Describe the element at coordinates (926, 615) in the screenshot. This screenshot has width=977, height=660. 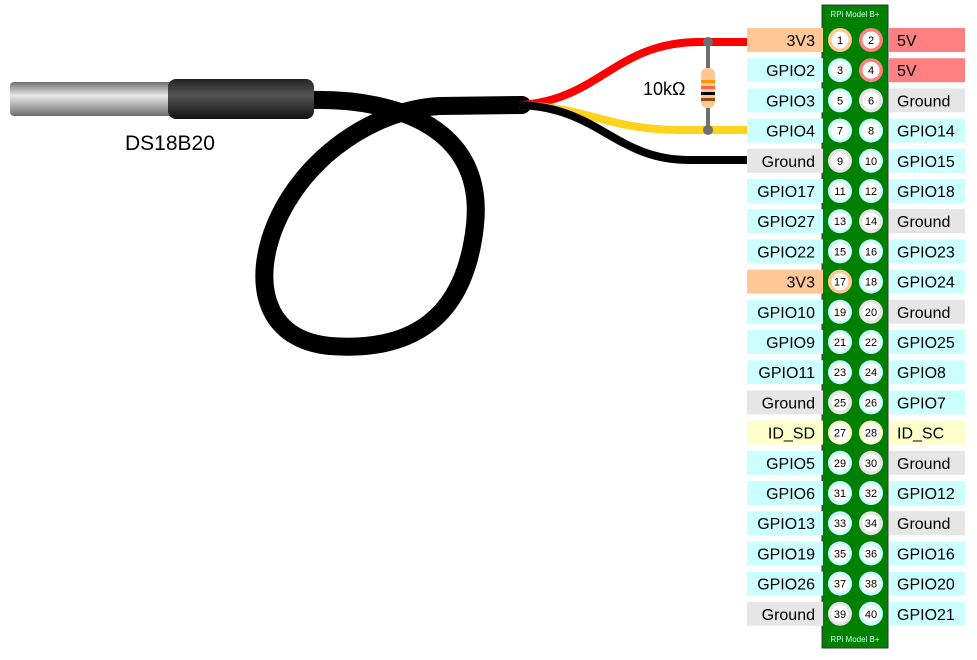
I see `pin-label: GPIO21` at that location.